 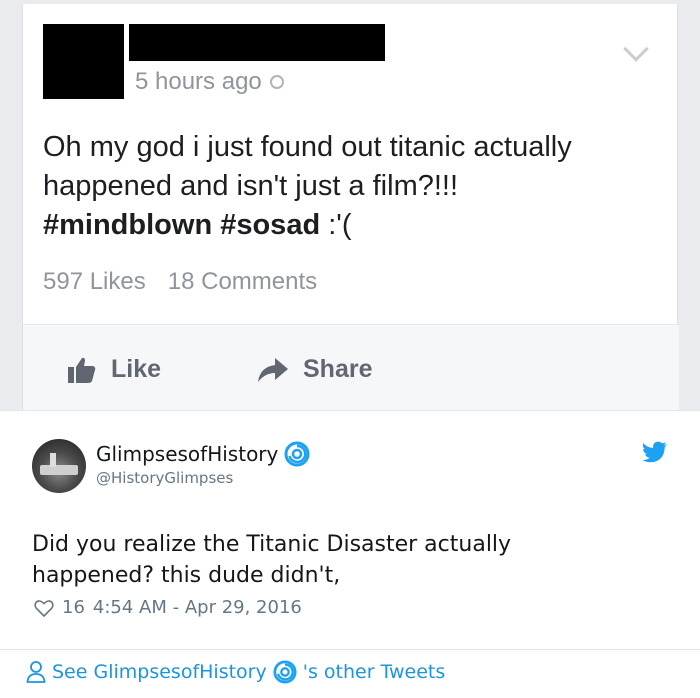 I want to click on divider, so click(x=350, y=649).